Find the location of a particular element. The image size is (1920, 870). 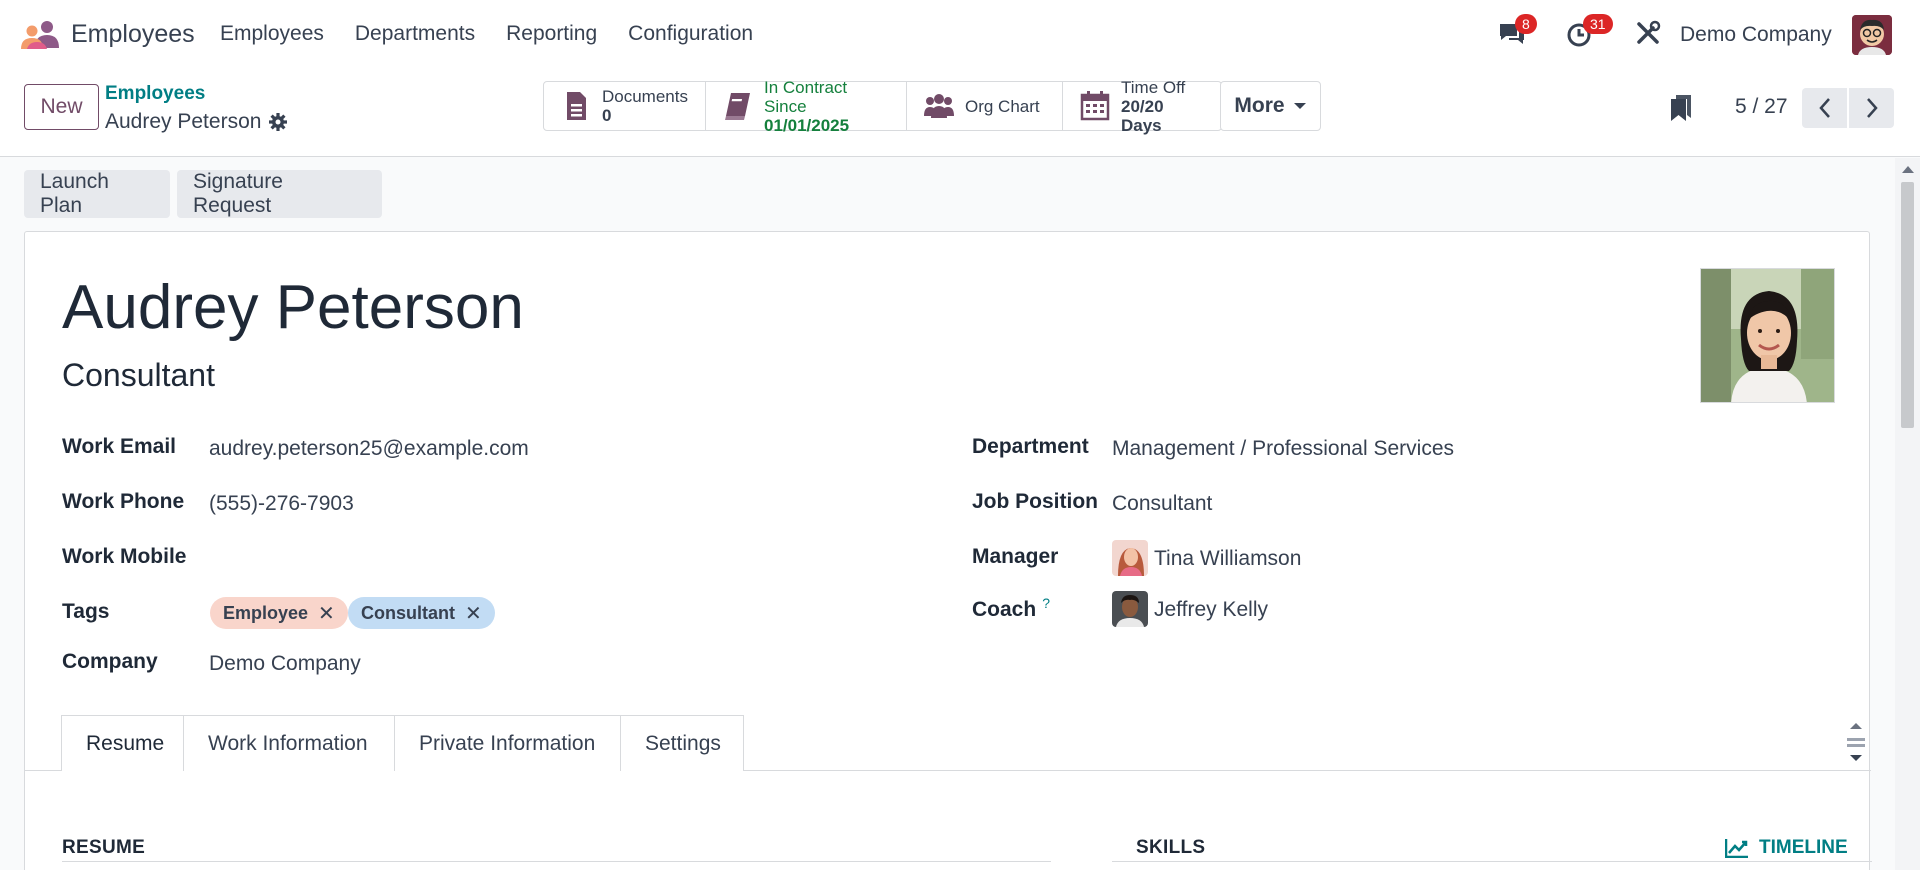

contract-smart-button: In Contract Since 01/01/2025 is located at coordinates (806, 106).